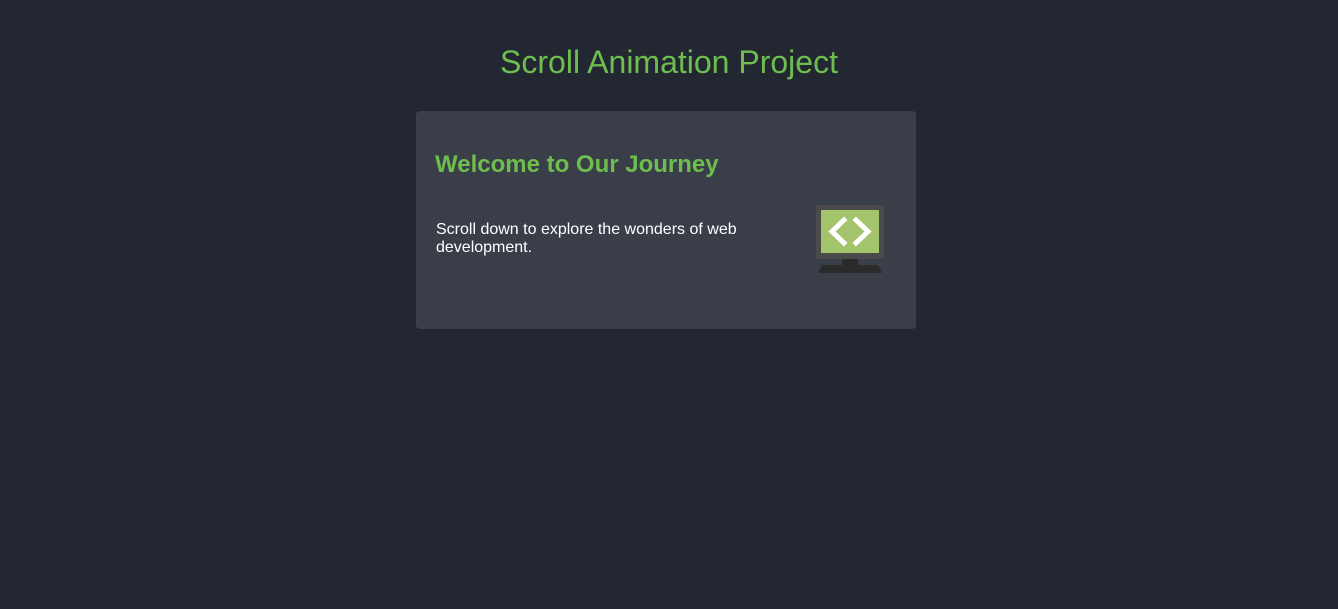 This screenshot has height=609, width=1338. What do you see at coordinates (669, 62) in the screenshot?
I see `page-title: Scroll Animation Project` at bounding box center [669, 62].